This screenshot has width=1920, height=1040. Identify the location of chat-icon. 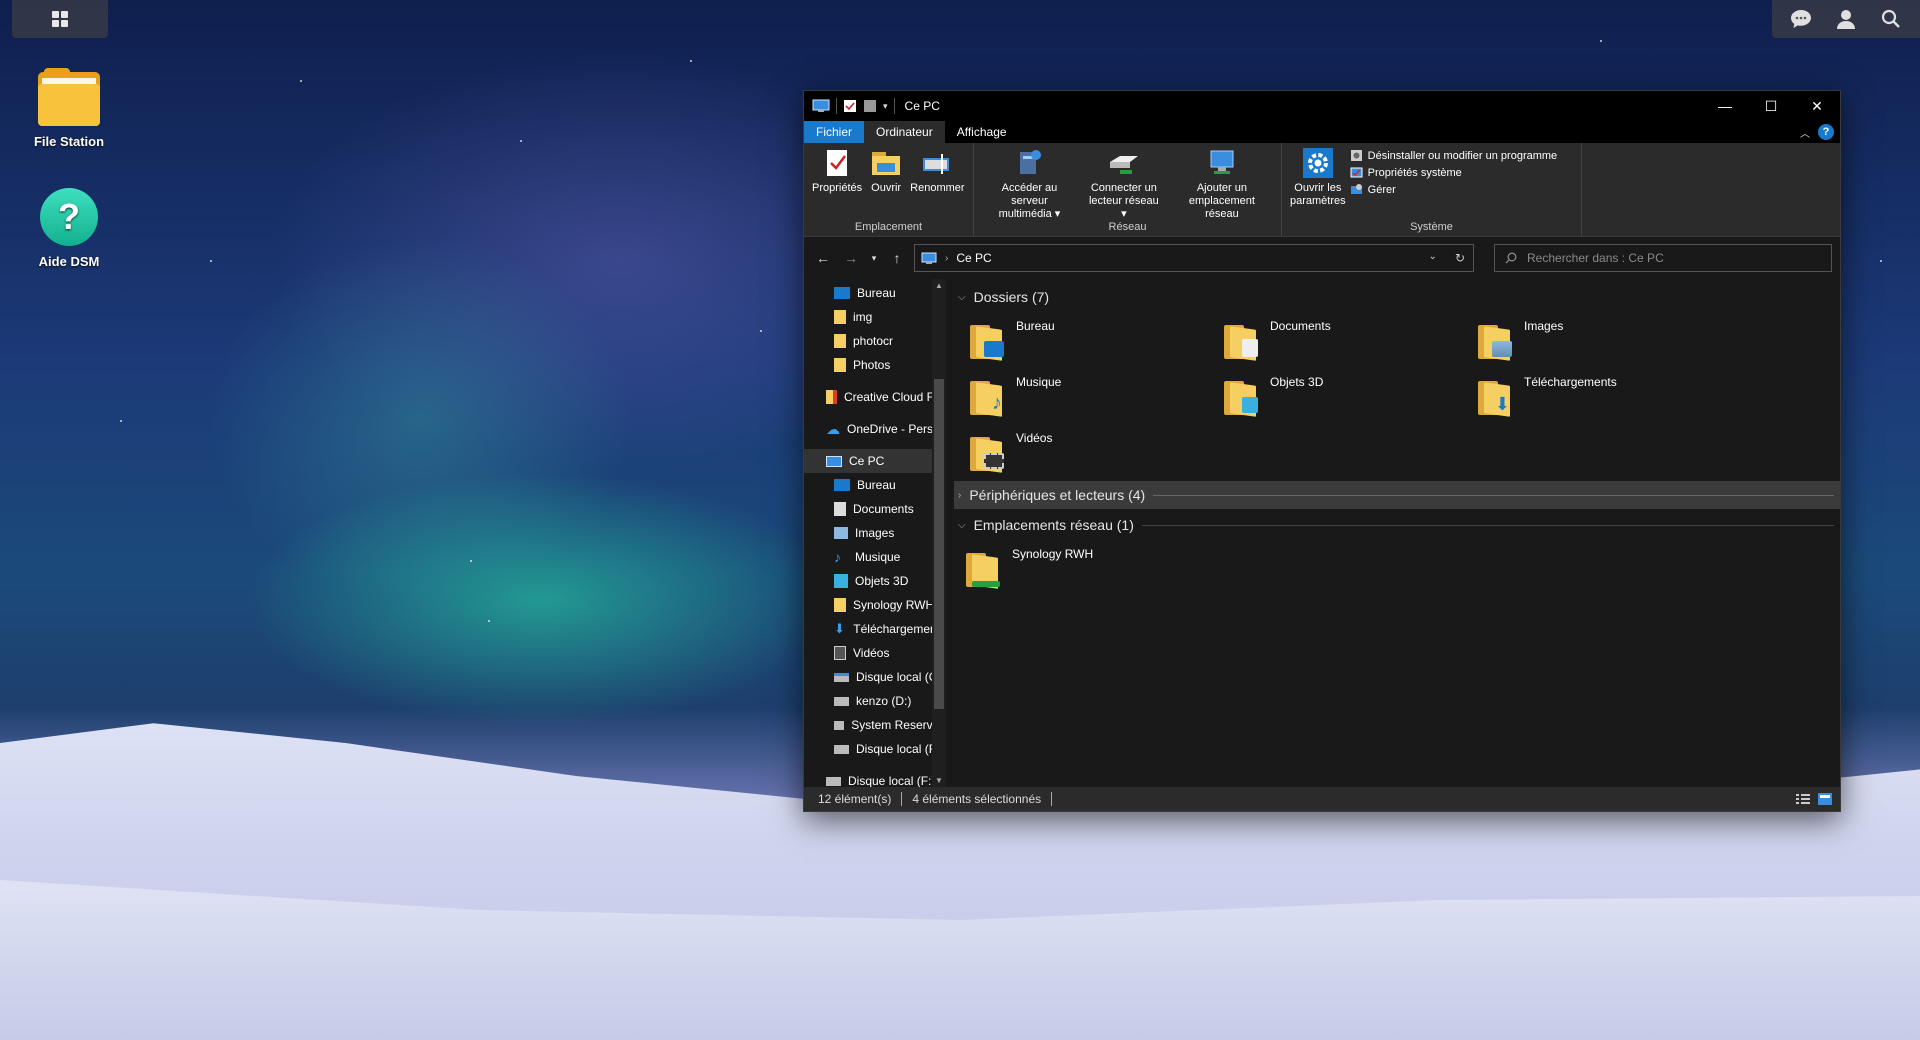
(1801, 19).